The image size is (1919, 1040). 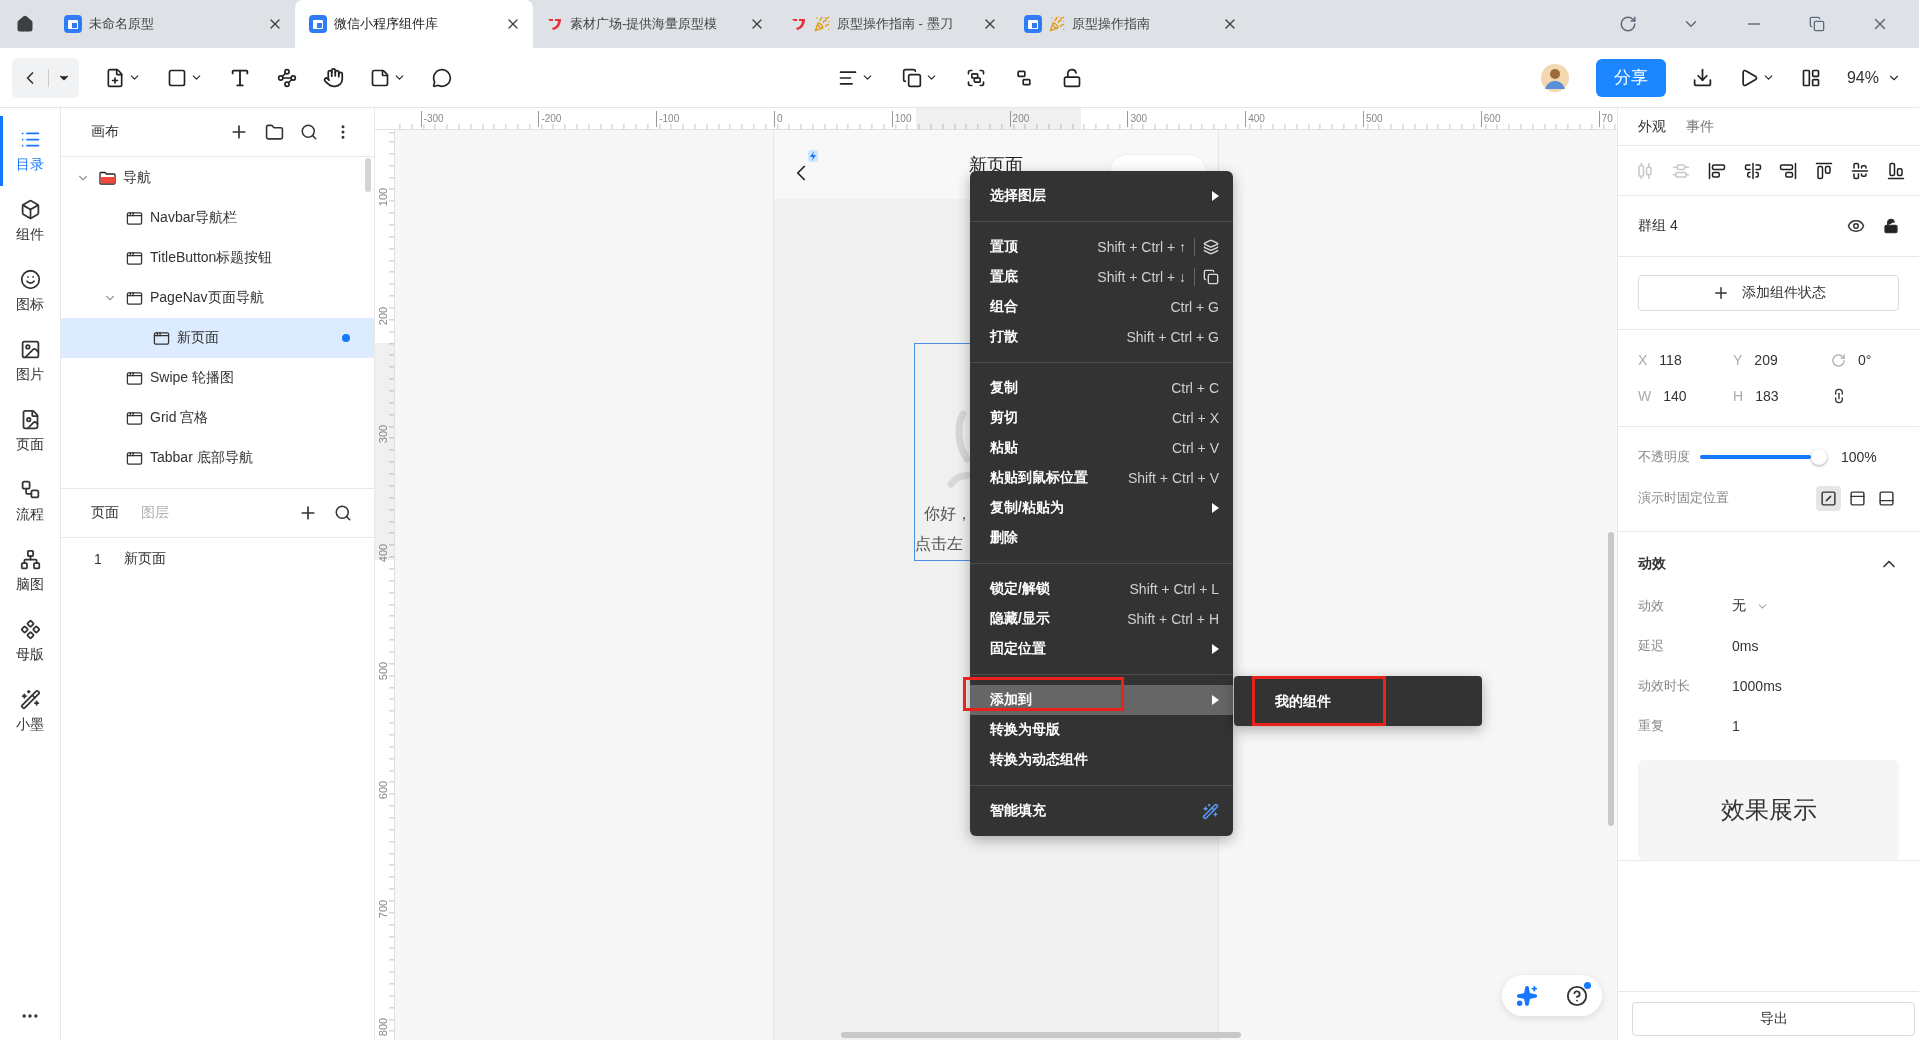 What do you see at coordinates (1664, 686) in the screenshot?
I see `field-label: 动效时长` at bounding box center [1664, 686].